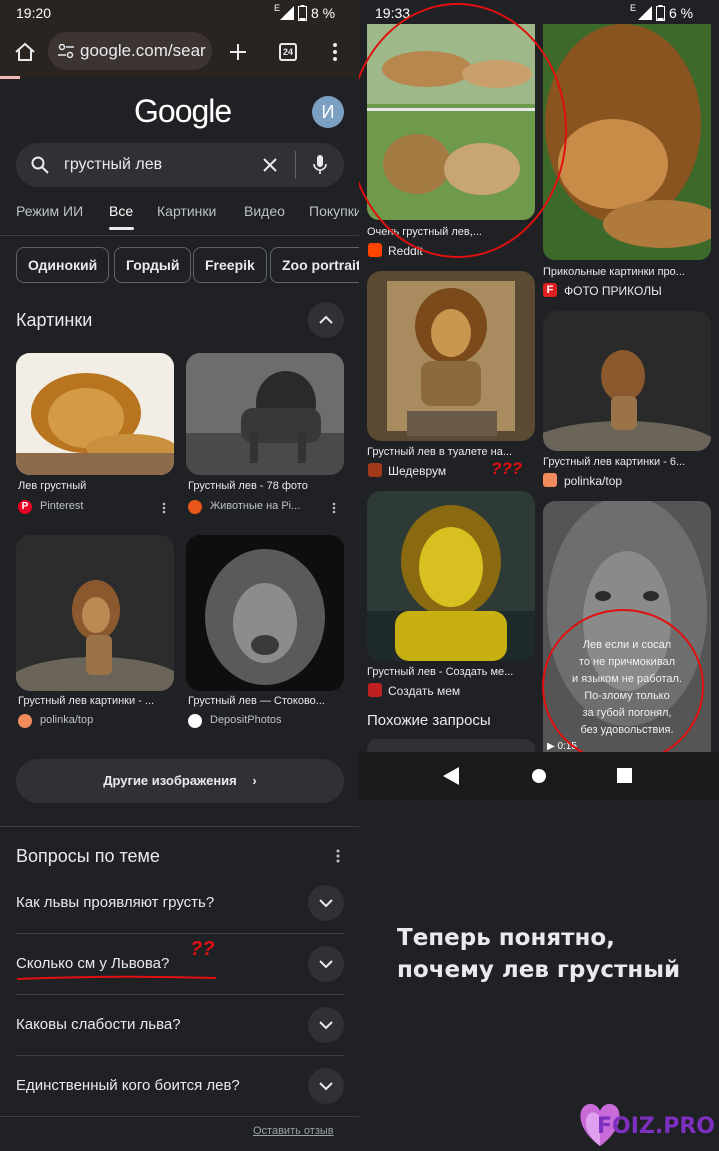 The width and height of the screenshot is (719, 1151). Describe the element at coordinates (63, 265) in the screenshot. I see `chip-lonely: Одинокий` at that location.